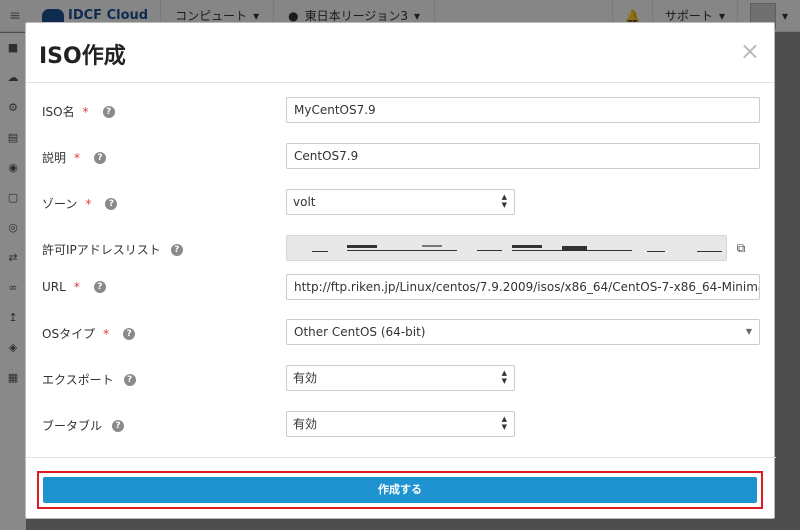 The width and height of the screenshot is (800, 530). I want to click on form-row-os-type: OSタイプ * ? Other CentOS (64-bit) ▼, so click(401, 333).